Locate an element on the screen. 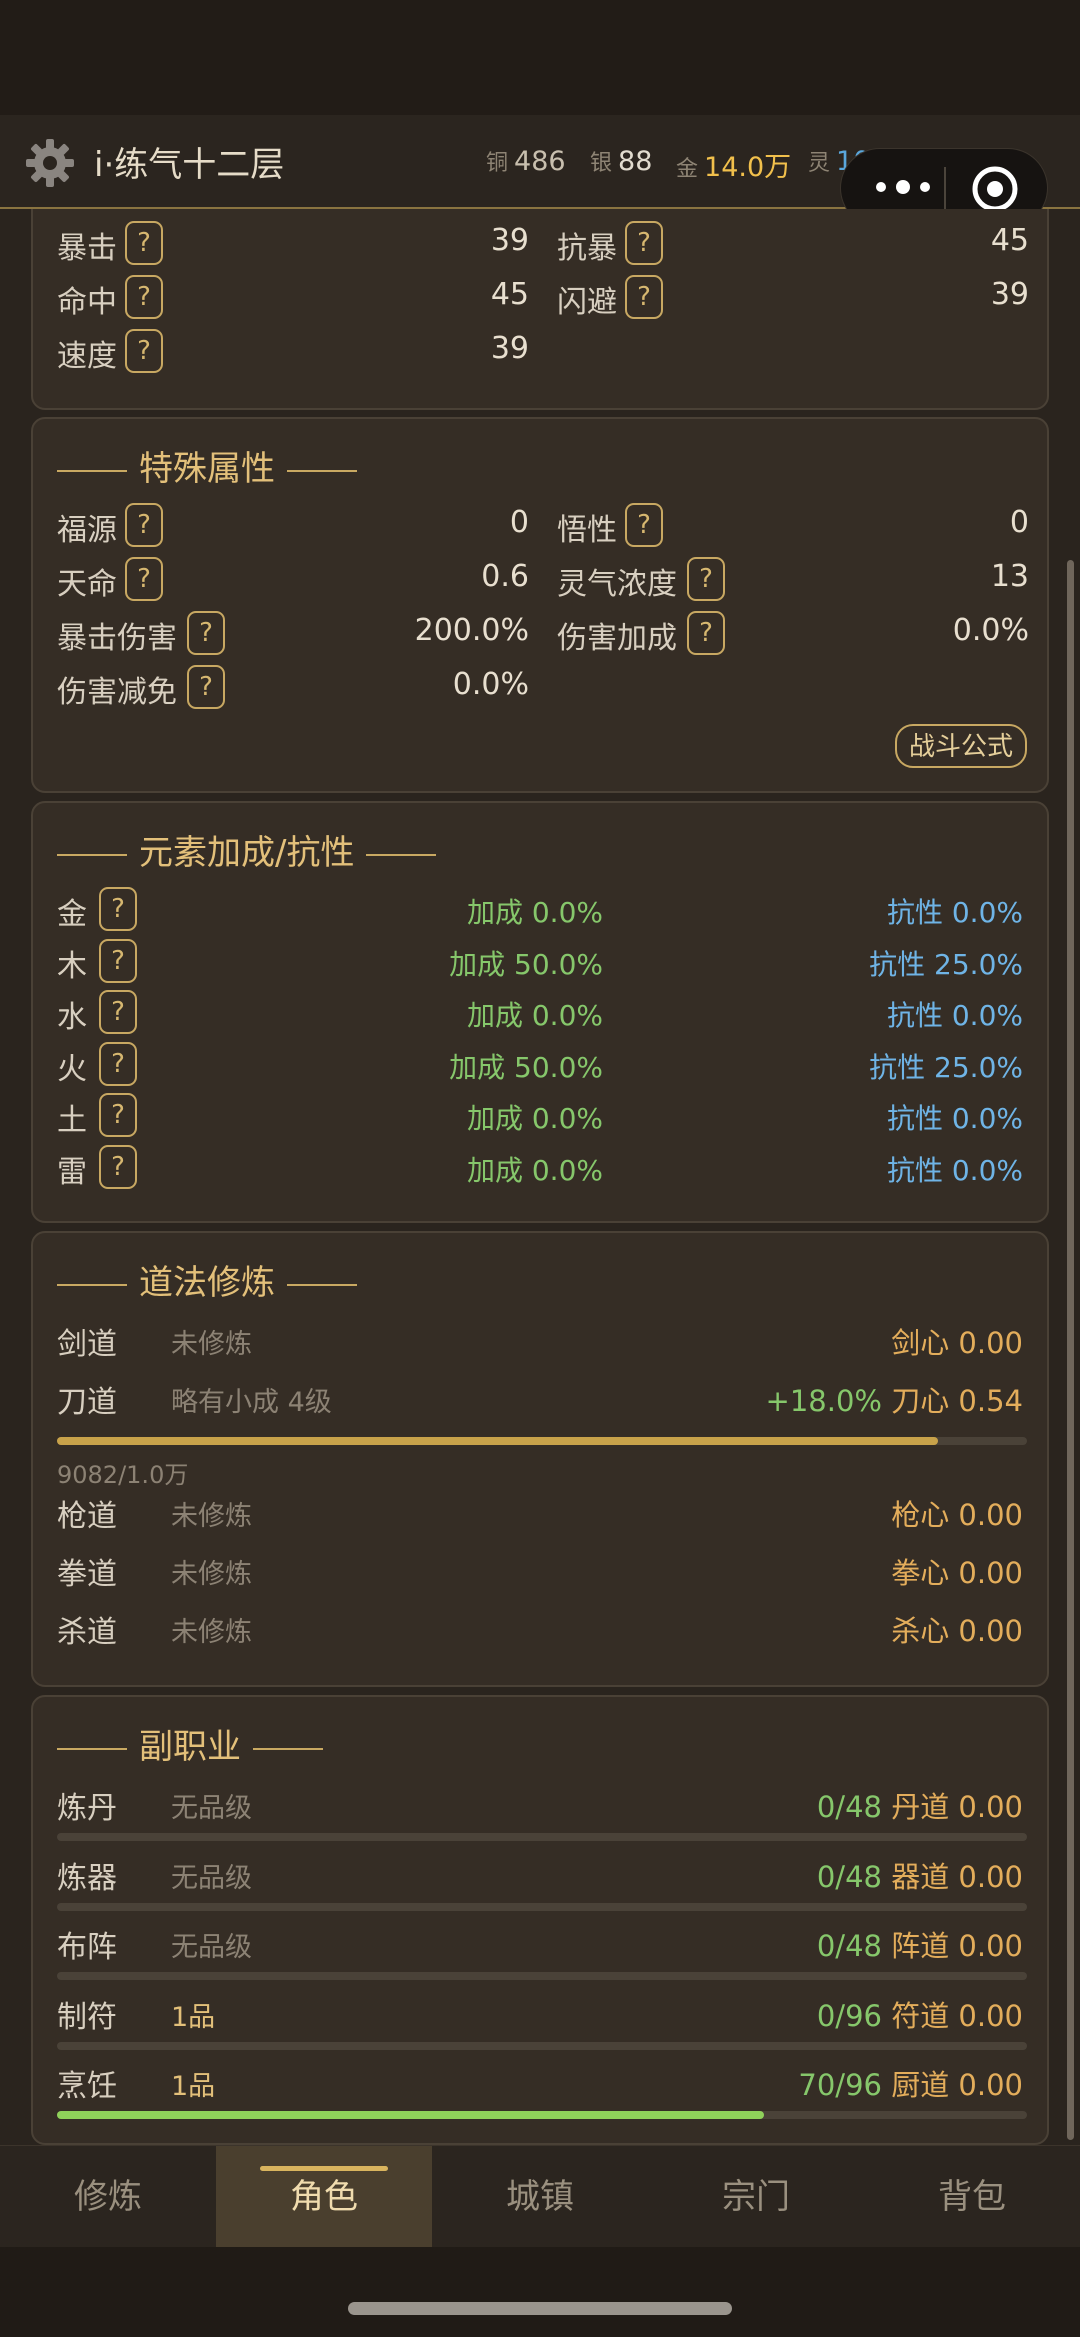 The image size is (1080, 2337). dao-name: 拳道 is located at coordinates (87, 1574).